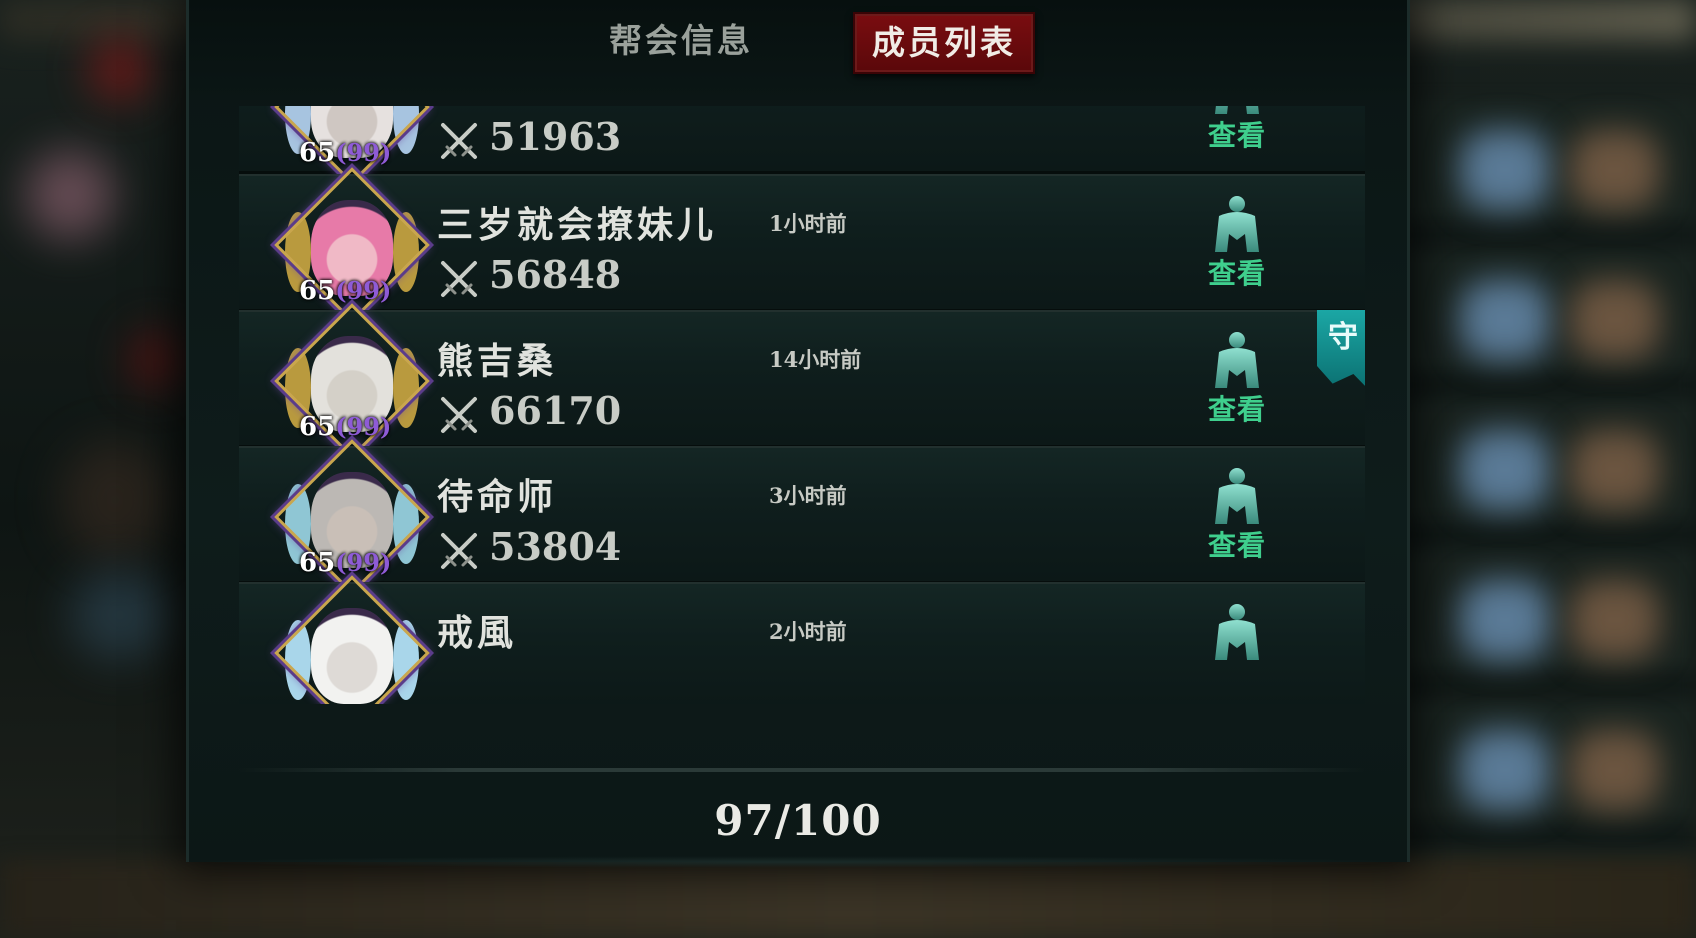  Describe the element at coordinates (477, 633) in the screenshot. I see `member-name: 戒風` at that location.